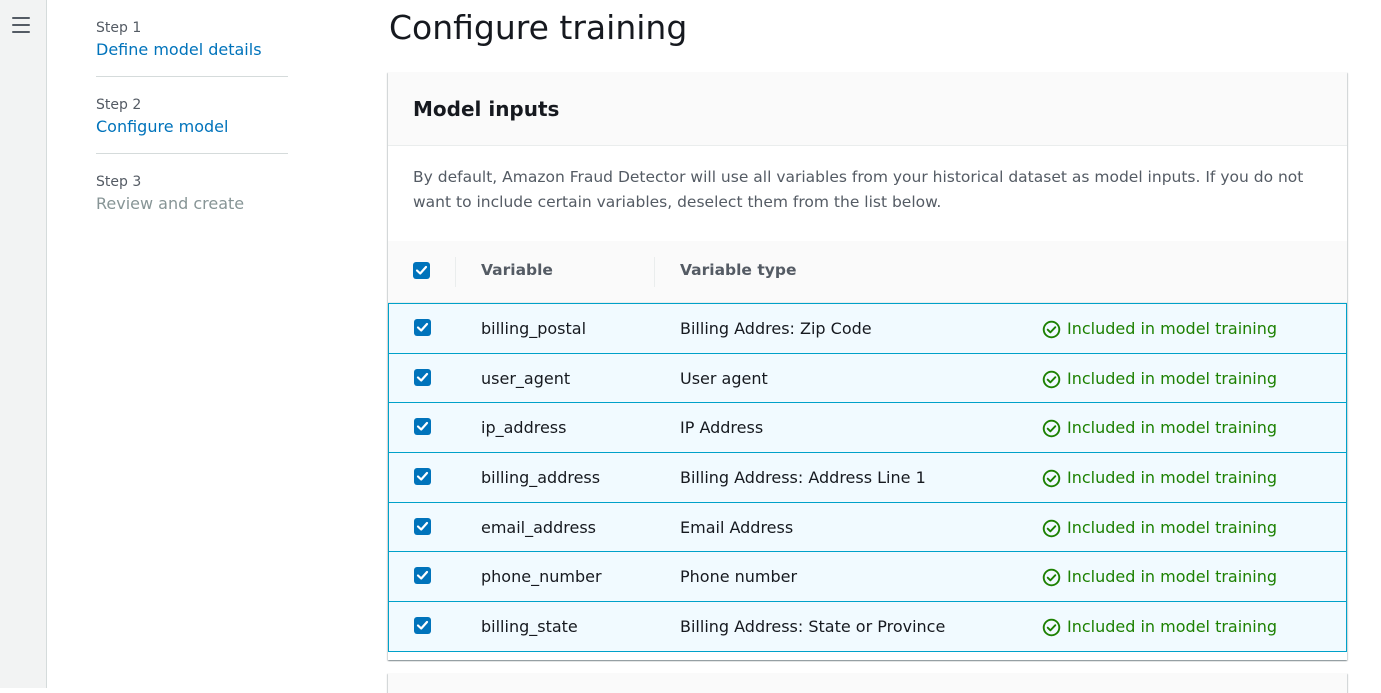 The image size is (1381, 693). I want to click on hamburger-icon, so click(21, 25).